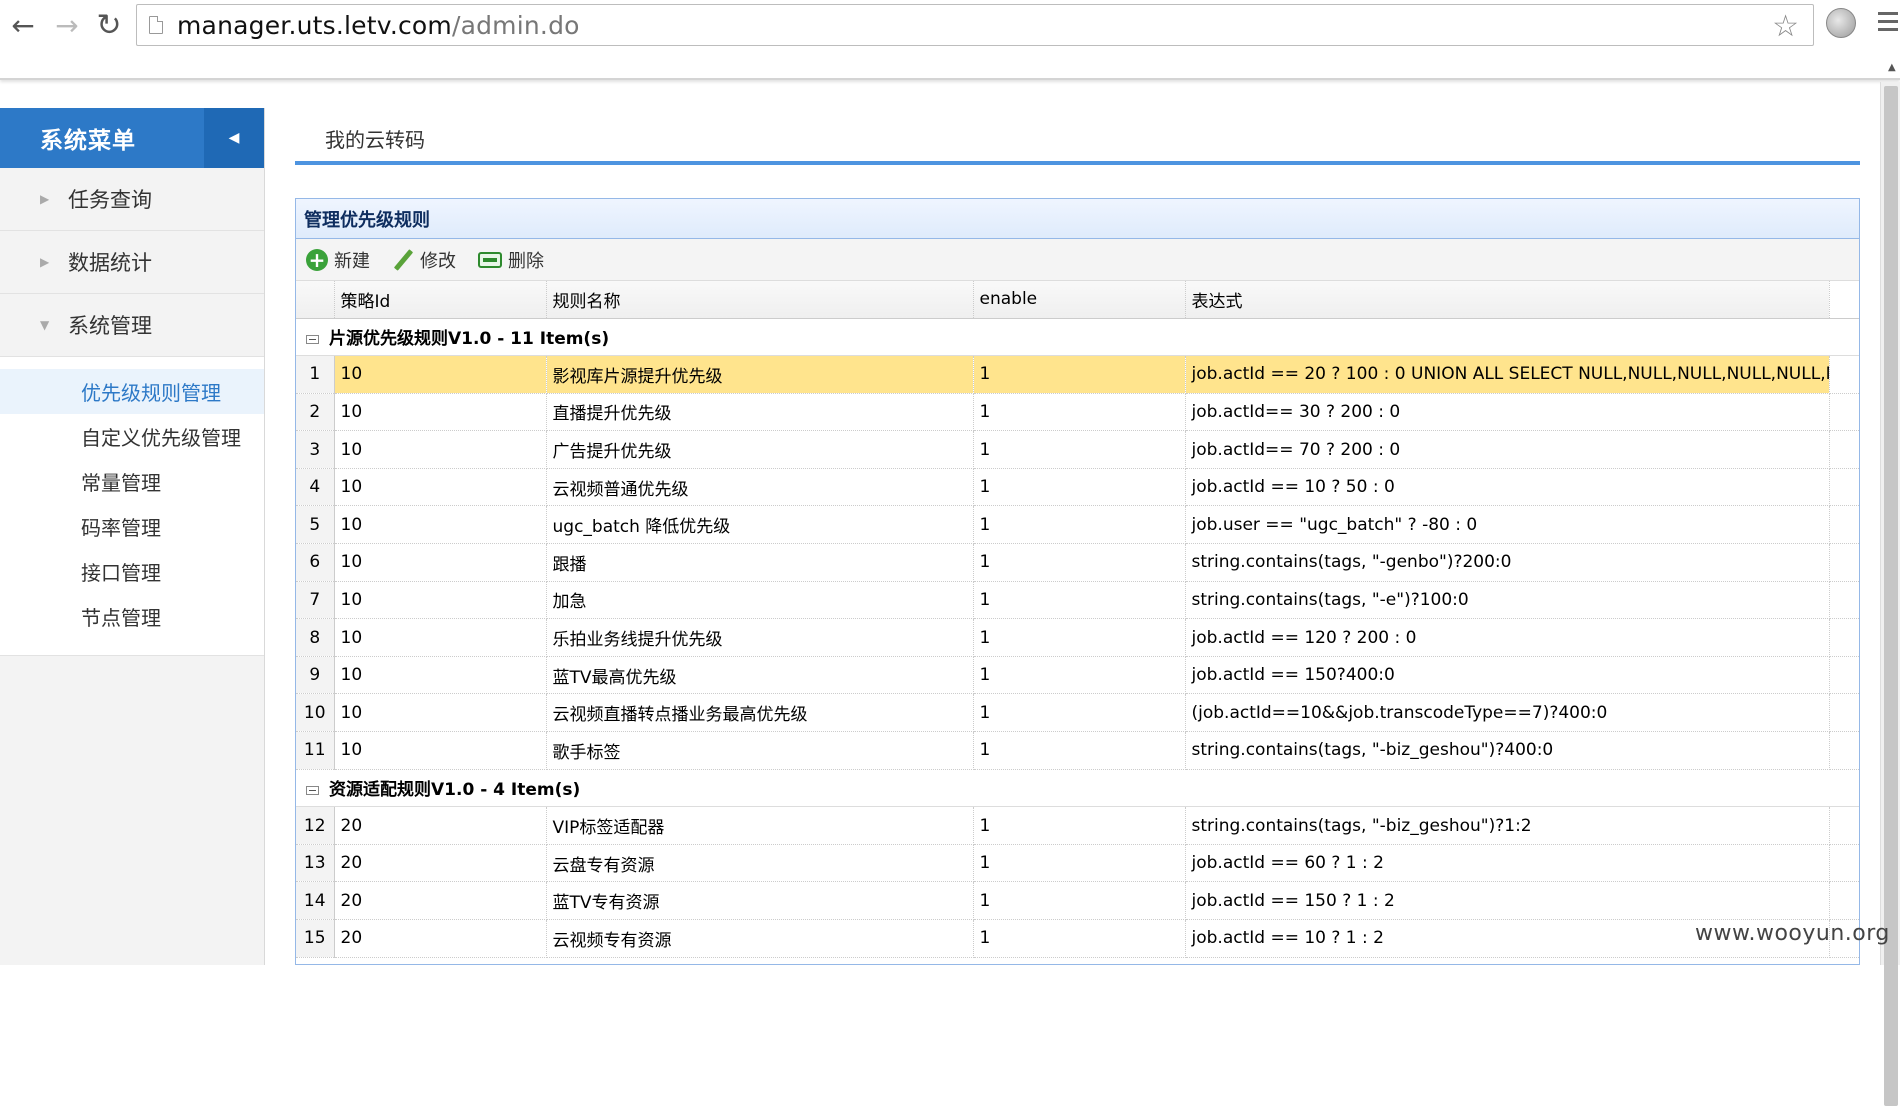 This screenshot has width=1900, height=1106. Describe the element at coordinates (1077, 600) in the screenshot. I see `table-row: 7 10 加急 1 string.contains(tags, "-e")?100:0` at that location.